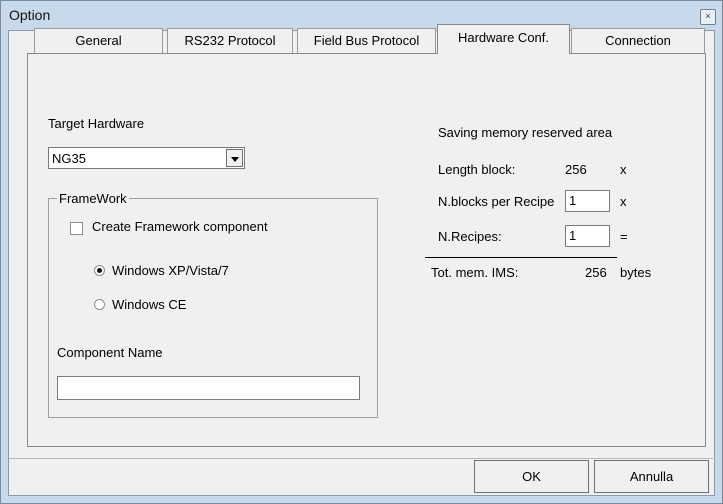 The height and width of the screenshot is (504, 723). Describe the element at coordinates (208, 388) in the screenshot. I see `component-name-input` at that location.